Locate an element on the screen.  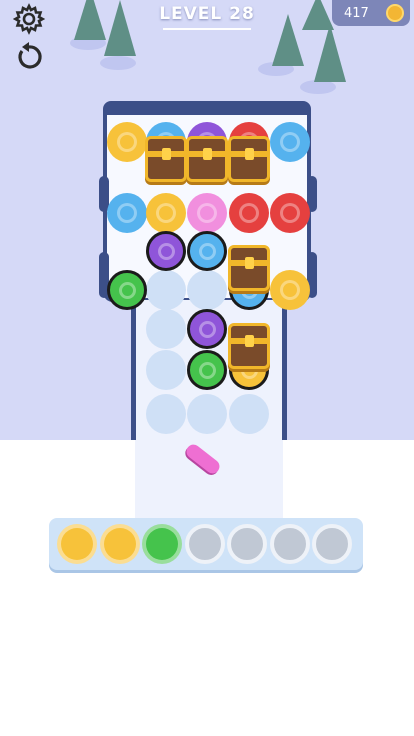
coin-counter: 417 is located at coordinates (371, 13).